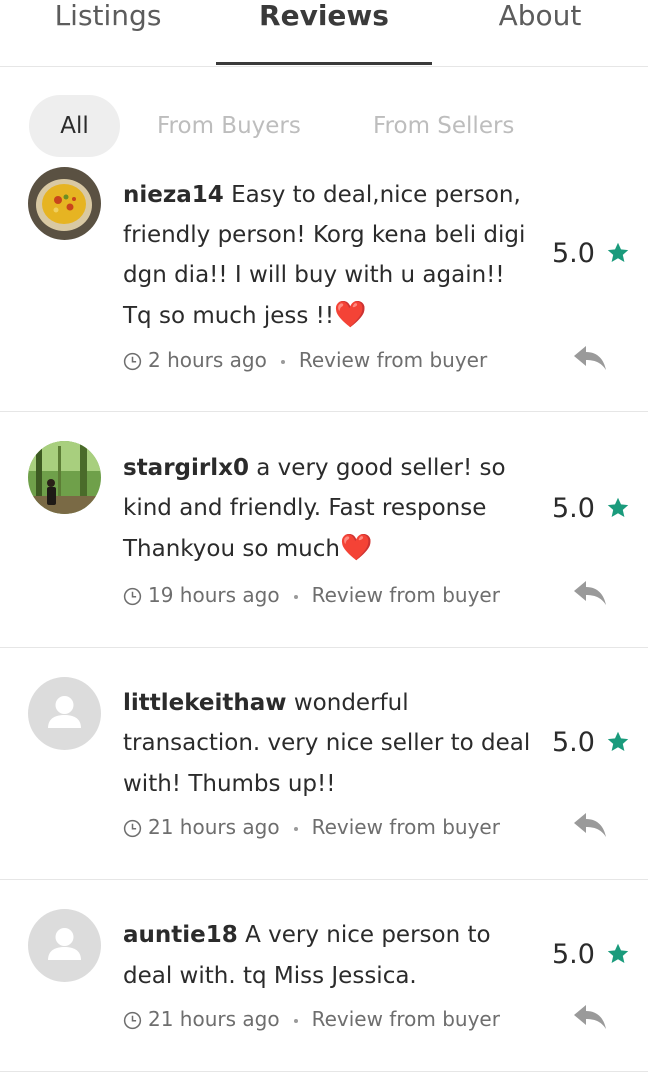  I want to click on active-tab-indicator, so click(324, 63).